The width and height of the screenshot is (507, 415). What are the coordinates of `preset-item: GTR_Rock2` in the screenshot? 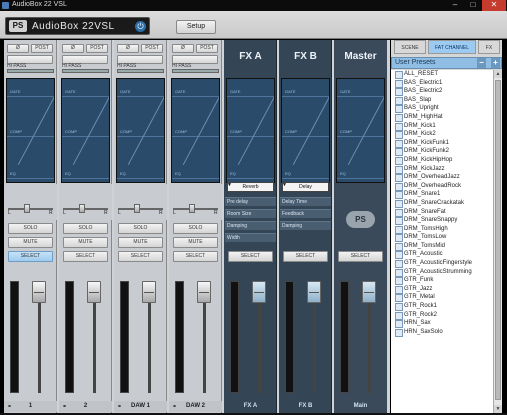 It's located at (442, 315).